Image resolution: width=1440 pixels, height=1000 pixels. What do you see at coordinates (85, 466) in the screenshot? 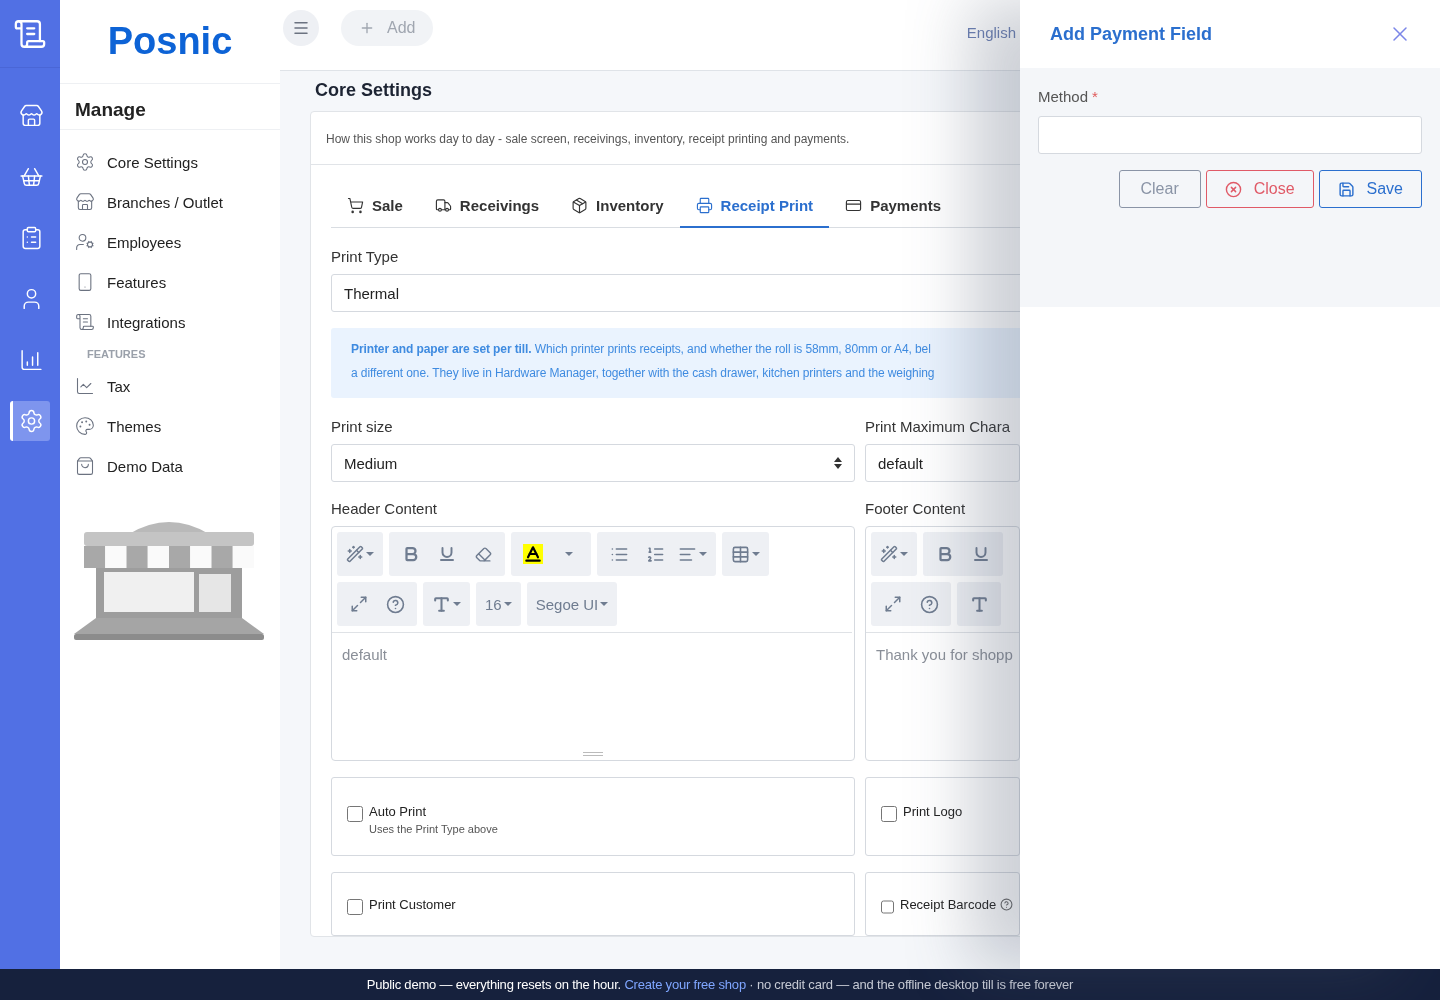
I see `bag-icon` at bounding box center [85, 466].